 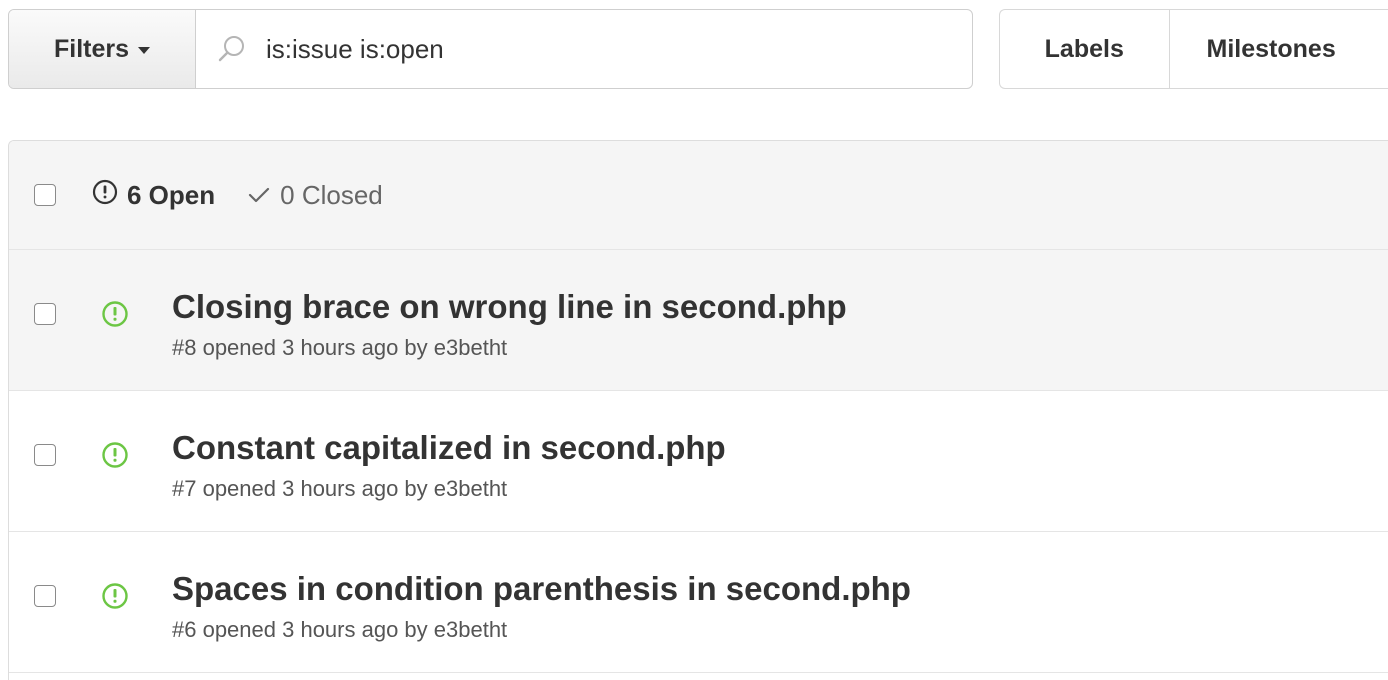 What do you see at coordinates (91, 48) in the screenshot?
I see `filters-label: Filters` at bounding box center [91, 48].